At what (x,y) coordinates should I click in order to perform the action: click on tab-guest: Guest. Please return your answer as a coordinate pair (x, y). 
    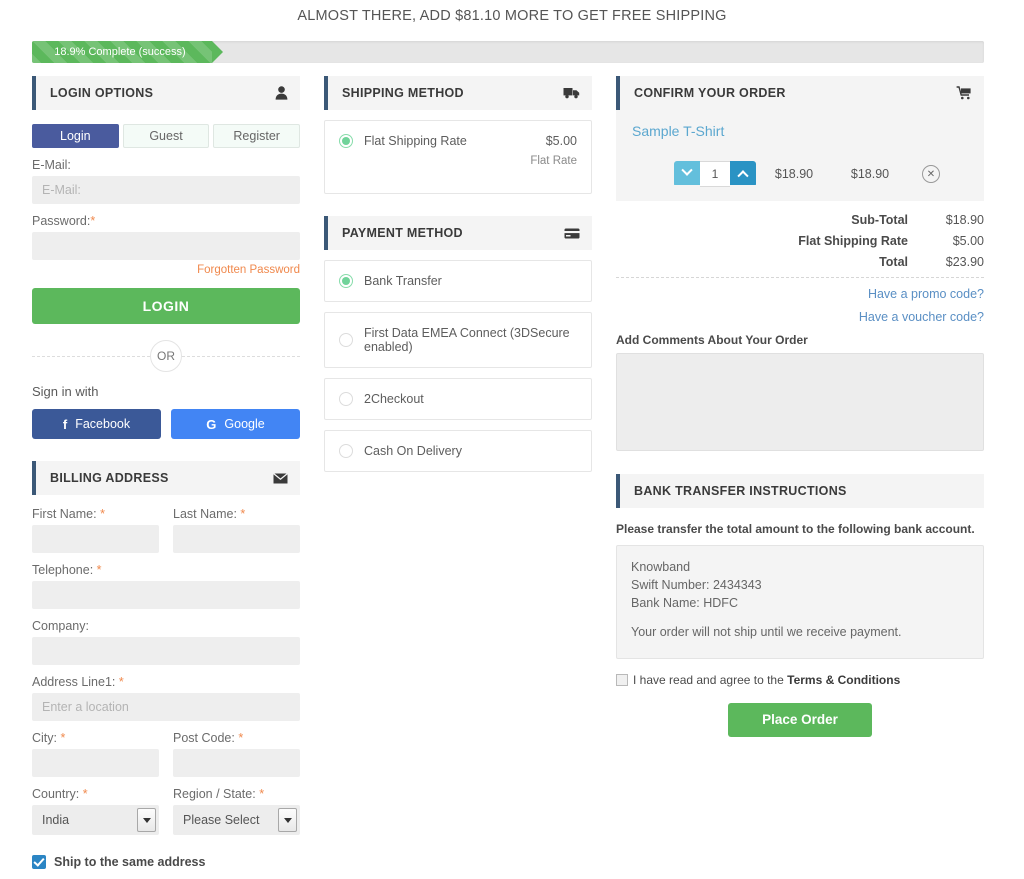
    Looking at the image, I should click on (166, 136).